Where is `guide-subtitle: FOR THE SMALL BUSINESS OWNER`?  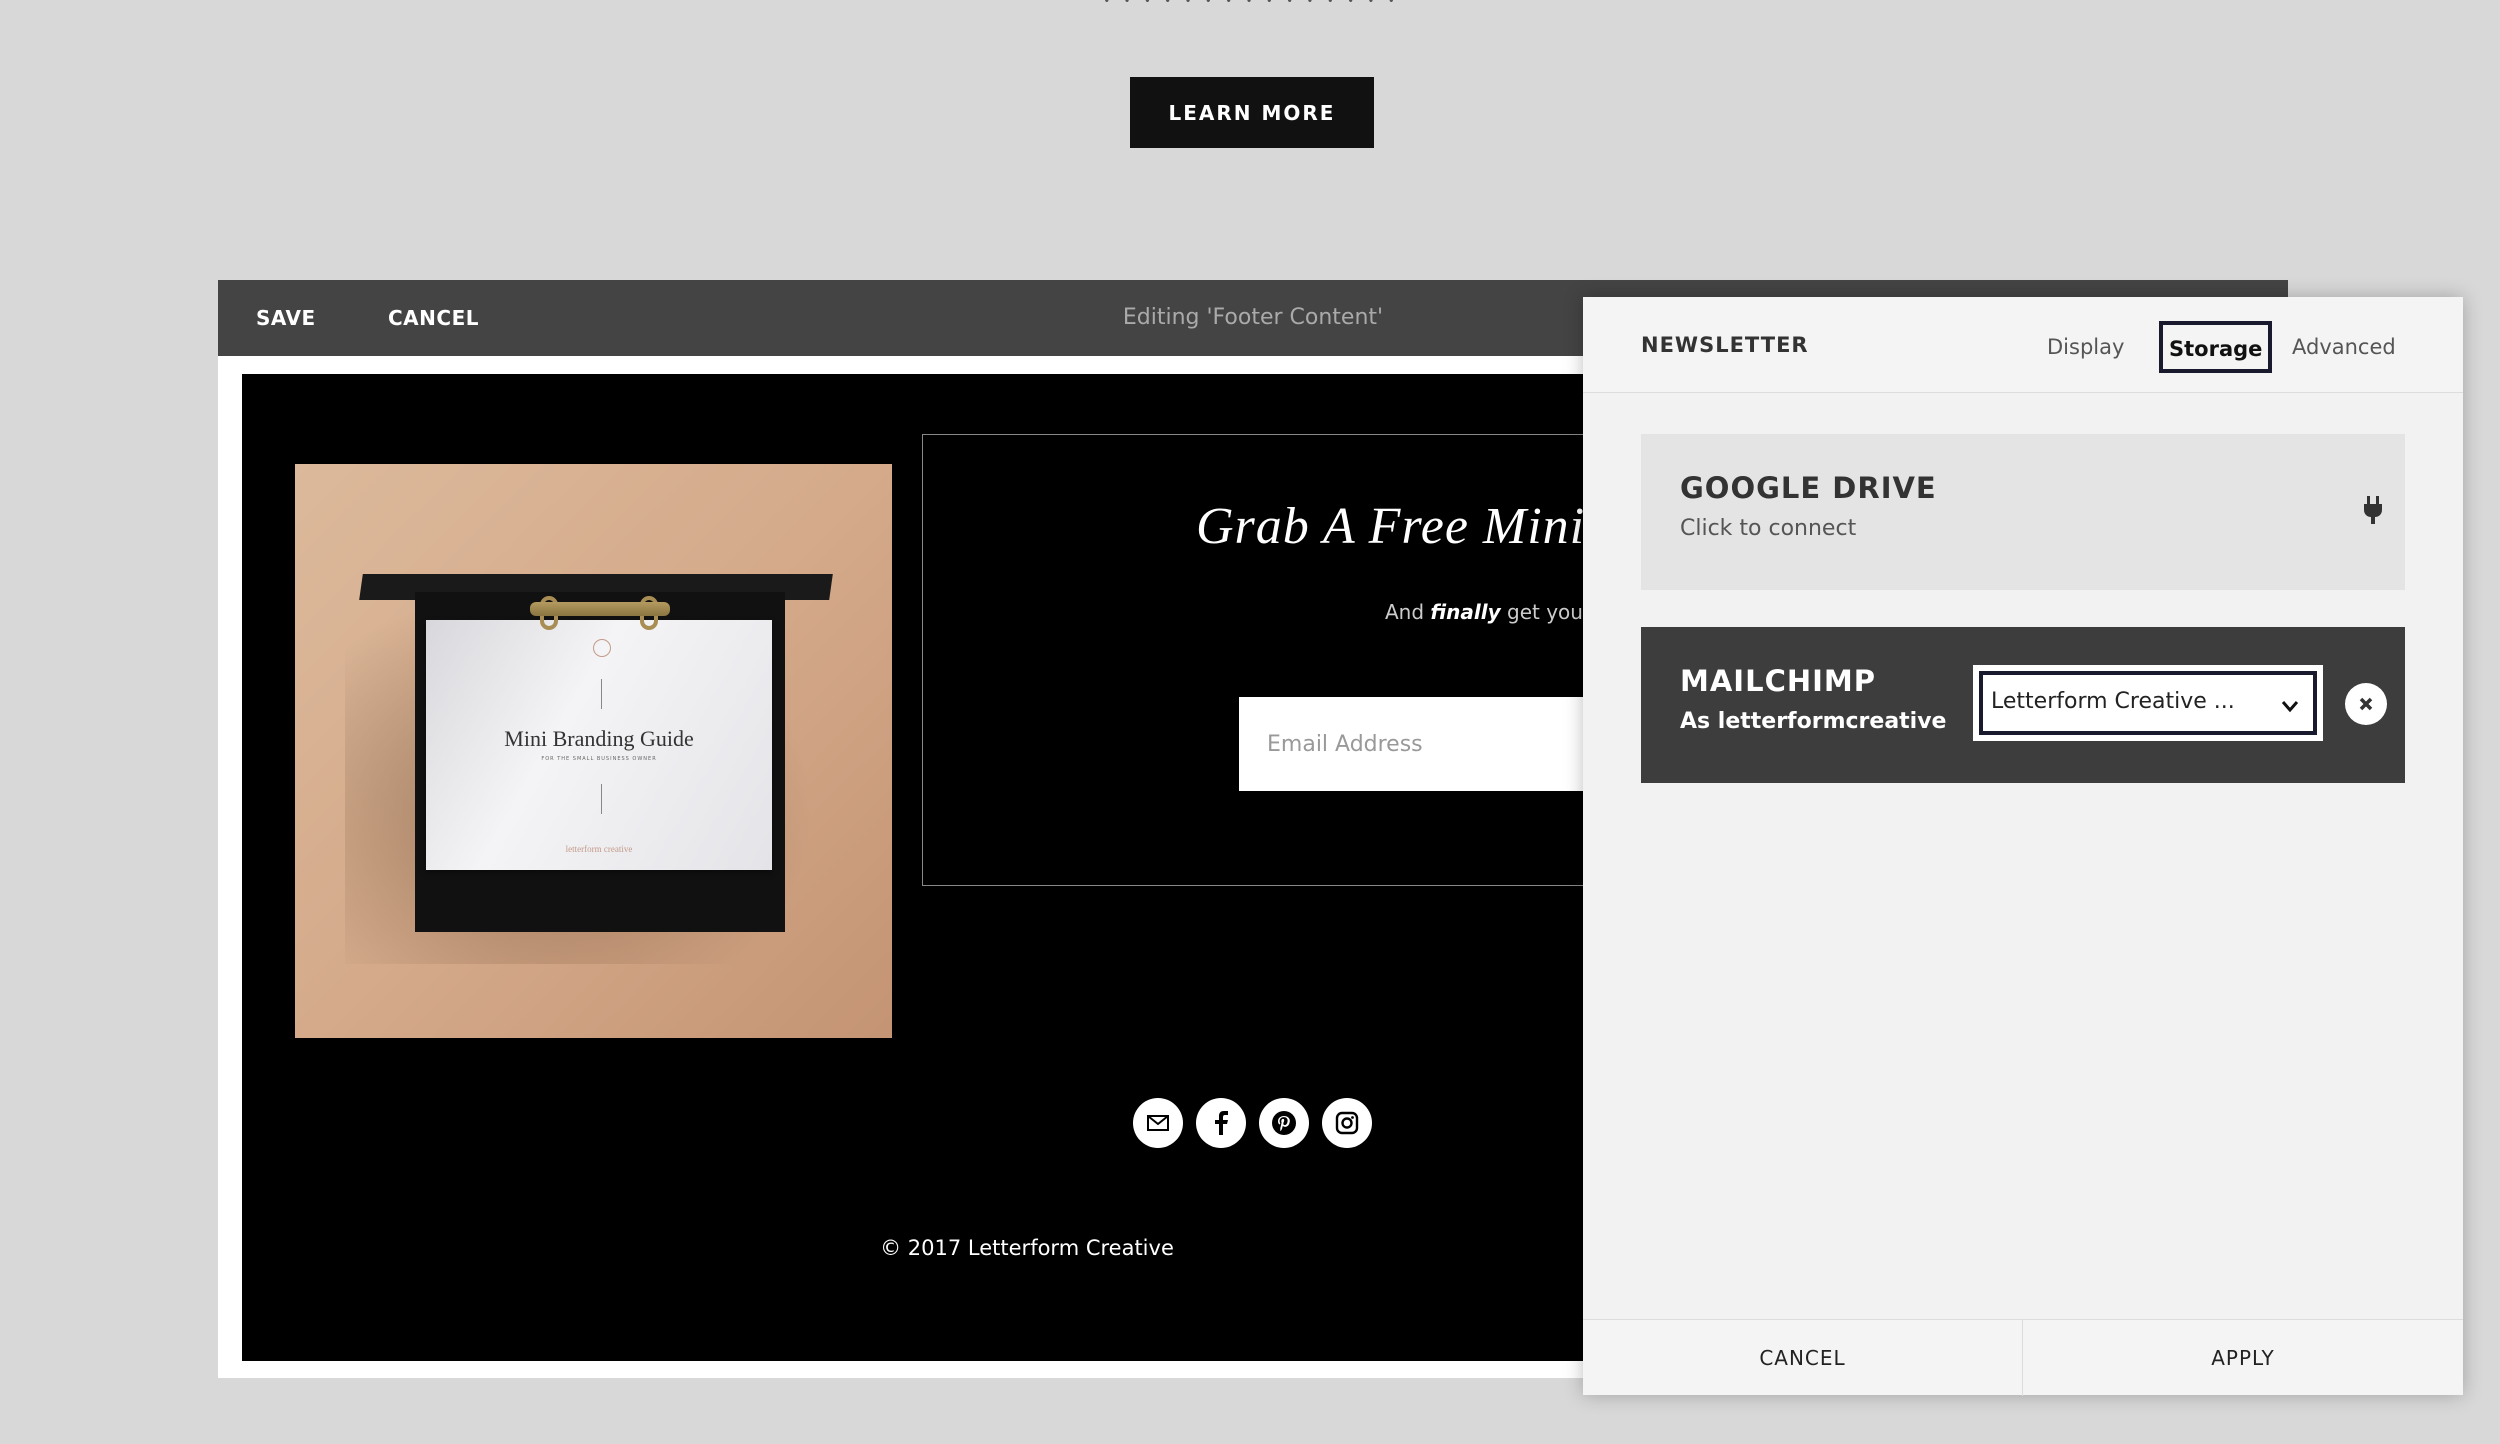
guide-subtitle: FOR THE SMALL BUSINESS OWNER is located at coordinates (599, 759).